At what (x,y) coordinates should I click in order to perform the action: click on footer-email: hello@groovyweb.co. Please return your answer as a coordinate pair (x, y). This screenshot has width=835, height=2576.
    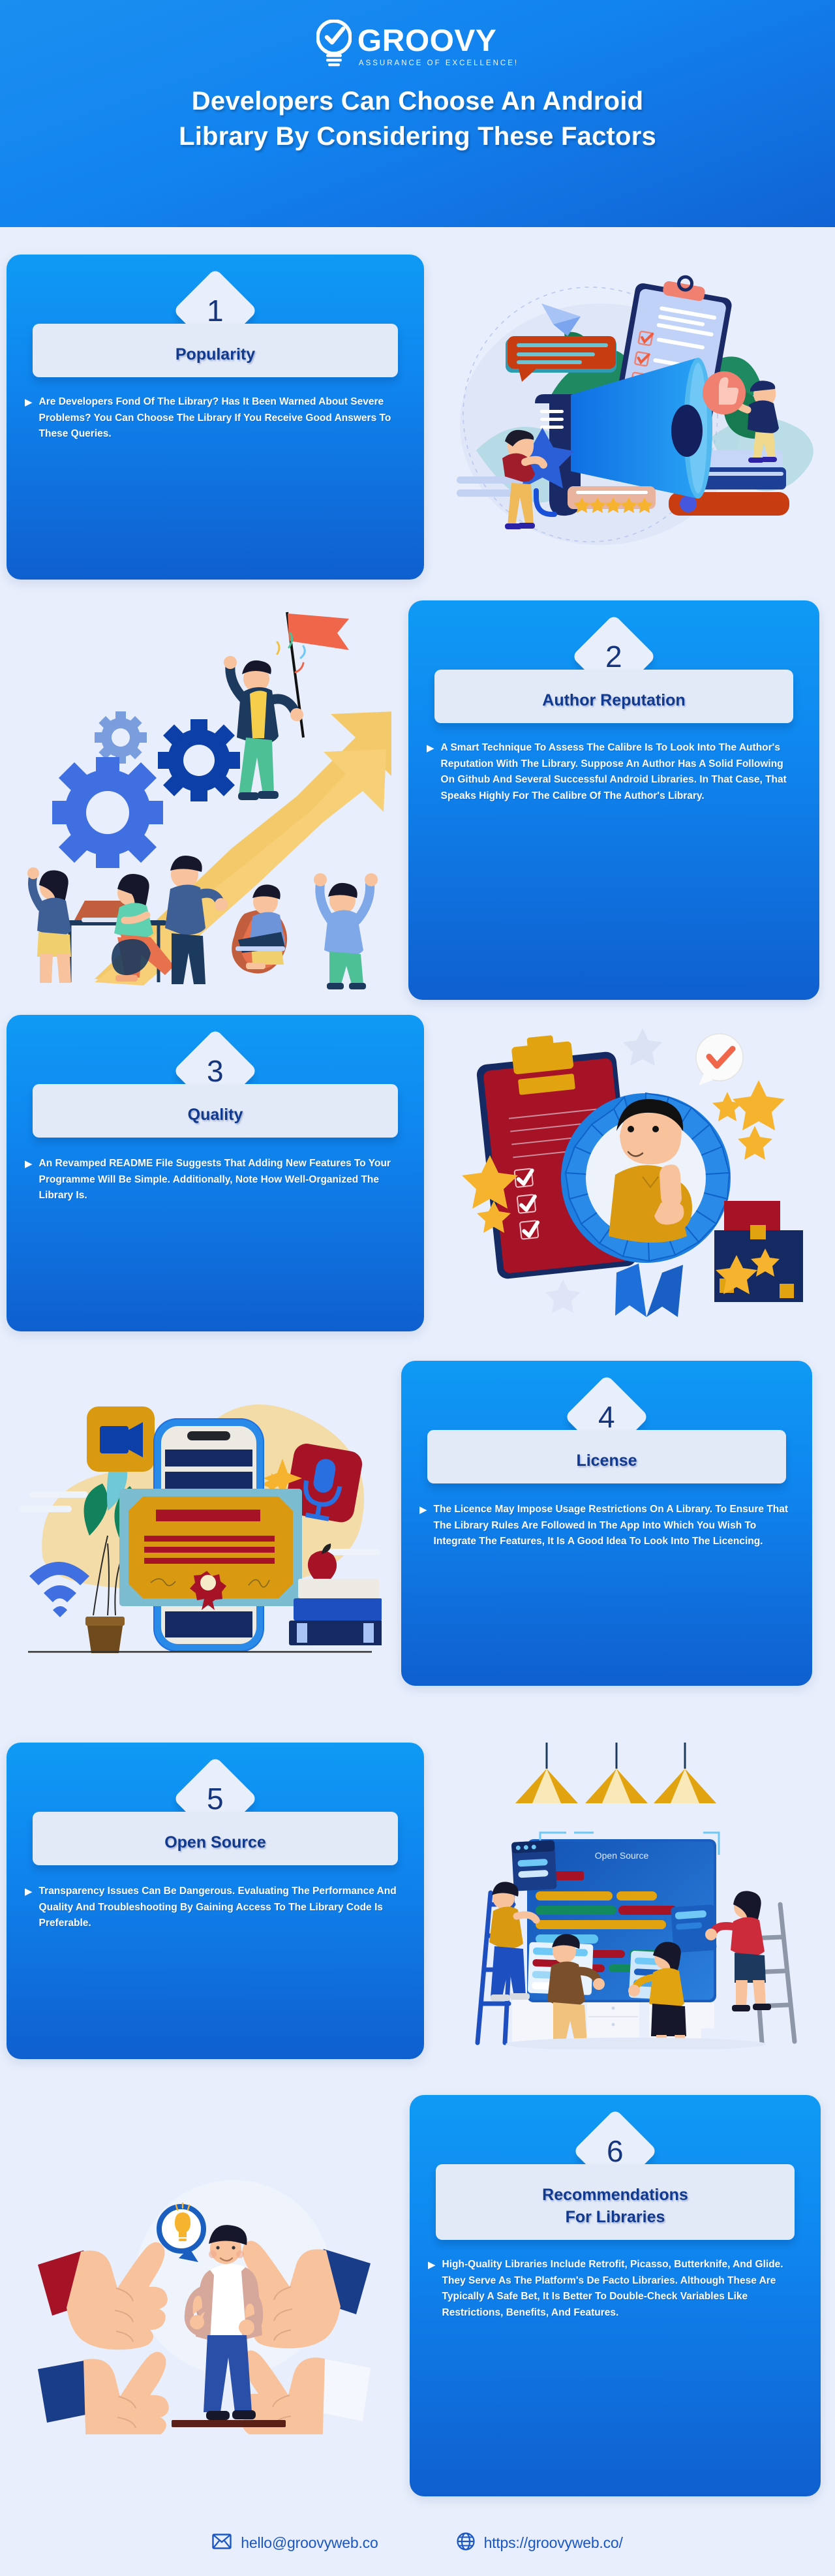
    Looking at the image, I should click on (295, 2543).